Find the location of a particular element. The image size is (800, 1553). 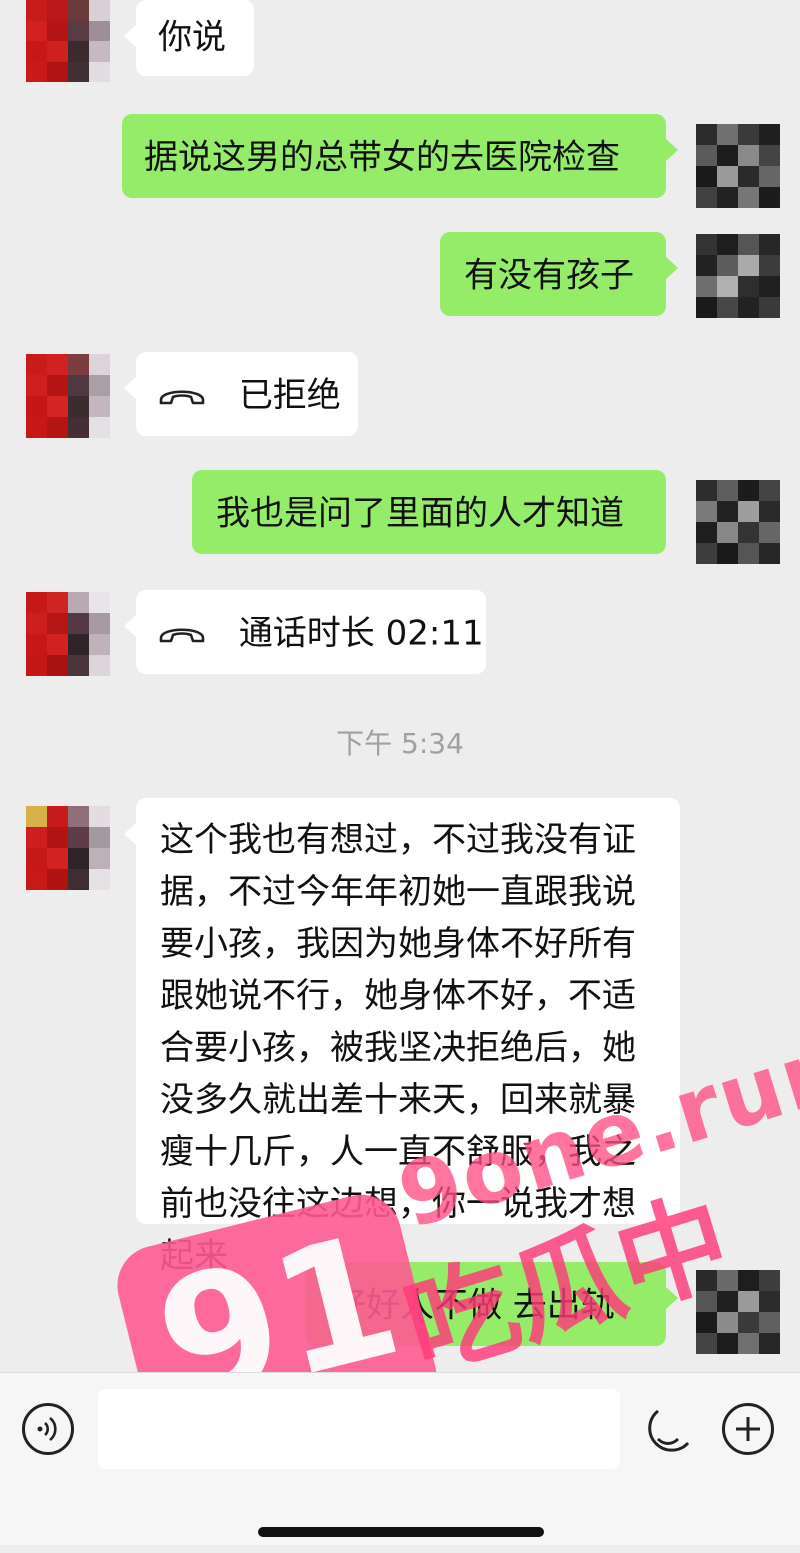

emoji-icon is located at coordinates (669, 1430).